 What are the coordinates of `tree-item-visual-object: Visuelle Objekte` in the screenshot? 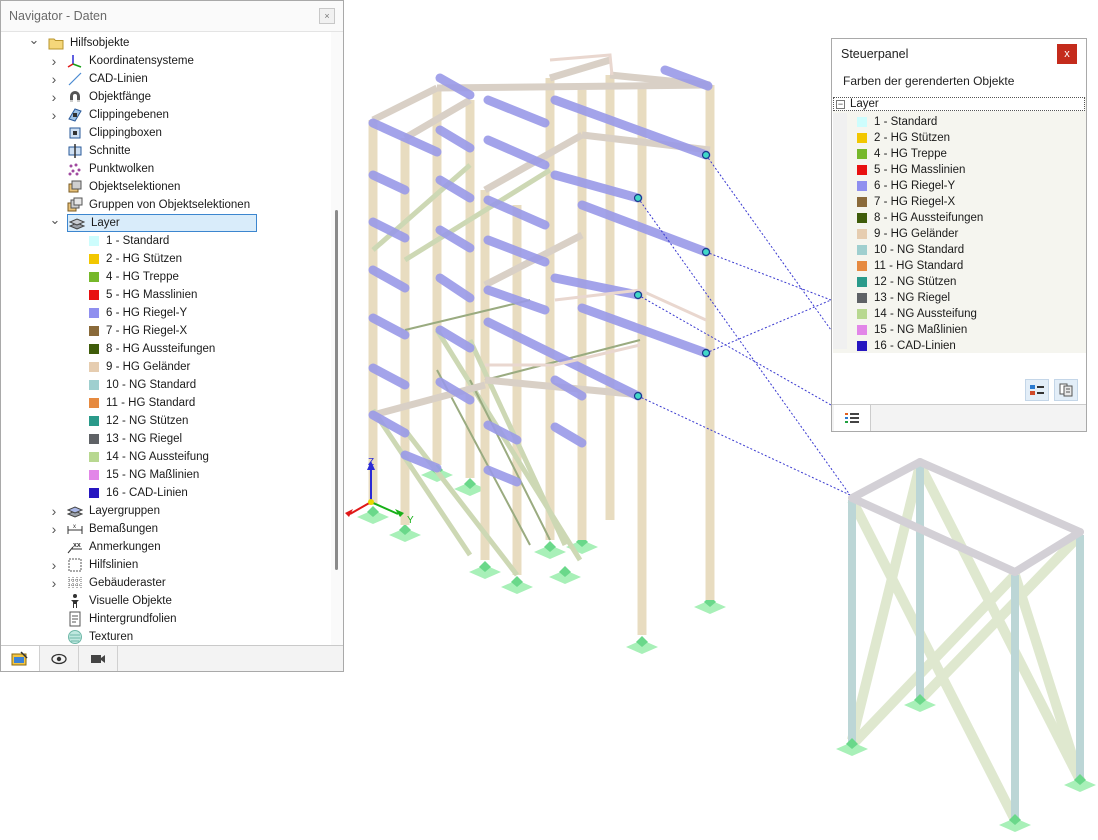 It's located at (119, 601).